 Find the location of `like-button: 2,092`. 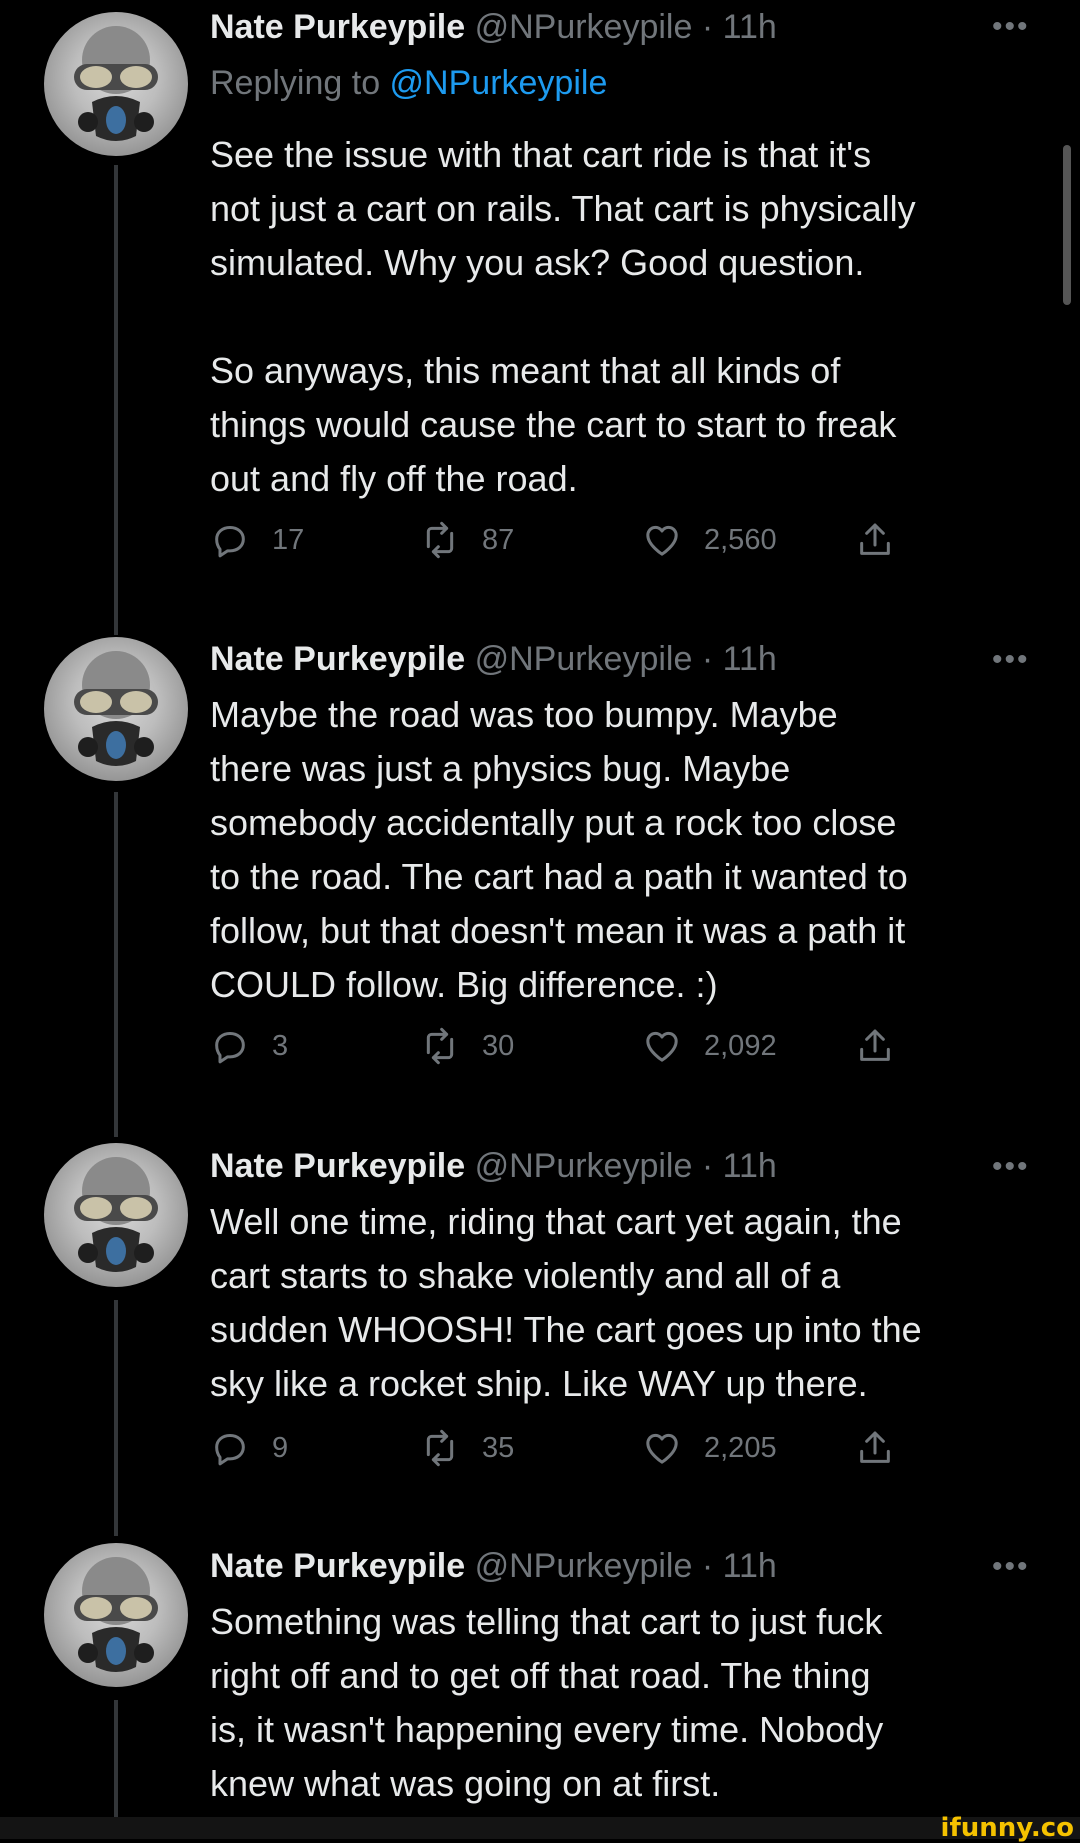

like-button: 2,092 is located at coordinates (709, 1046).